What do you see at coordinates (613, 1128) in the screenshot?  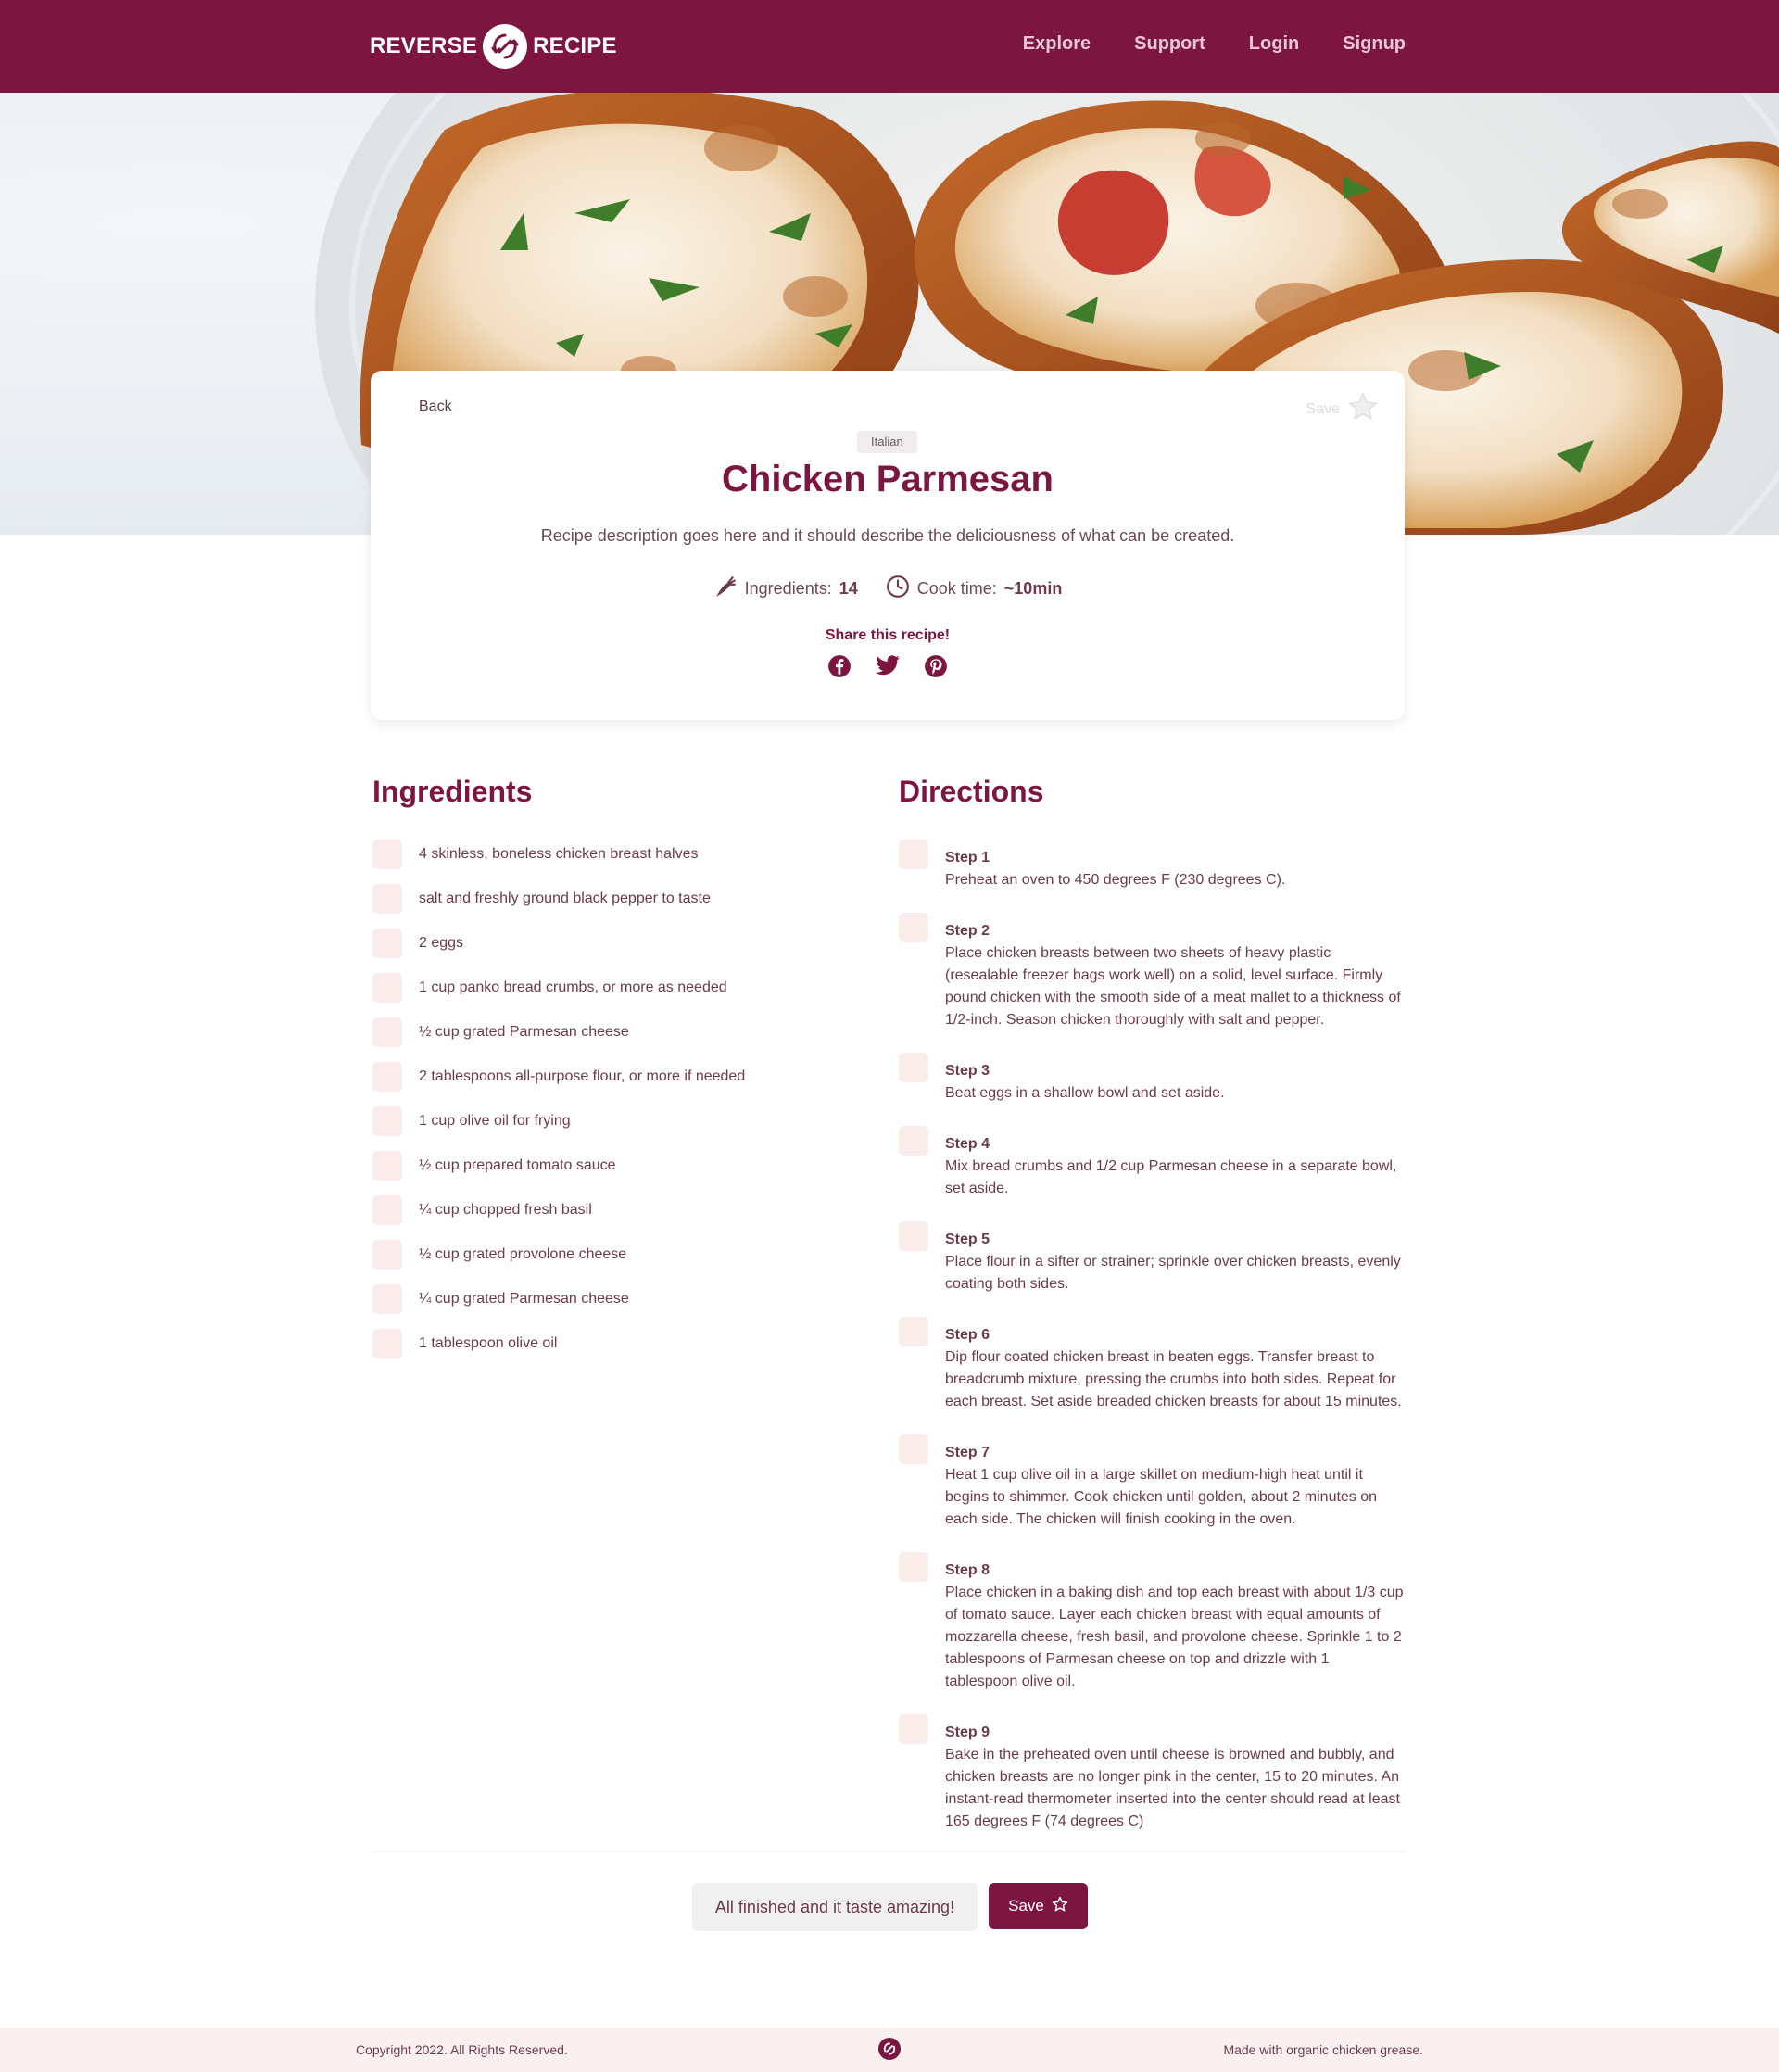 I see `ingredient-item: 1 cup olive oil for frying` at bounding box center [613, 1128].